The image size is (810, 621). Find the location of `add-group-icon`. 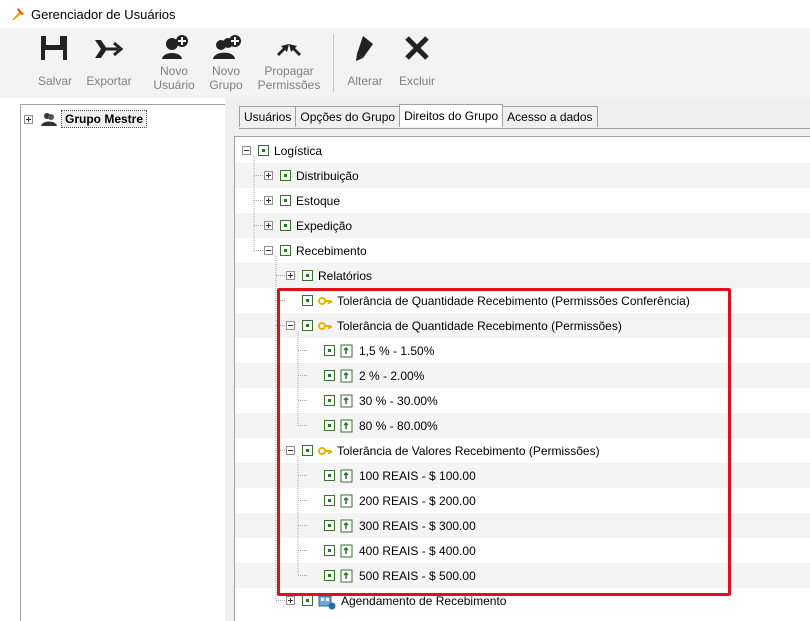

add-group-icon is located at coordinates (227, 47).